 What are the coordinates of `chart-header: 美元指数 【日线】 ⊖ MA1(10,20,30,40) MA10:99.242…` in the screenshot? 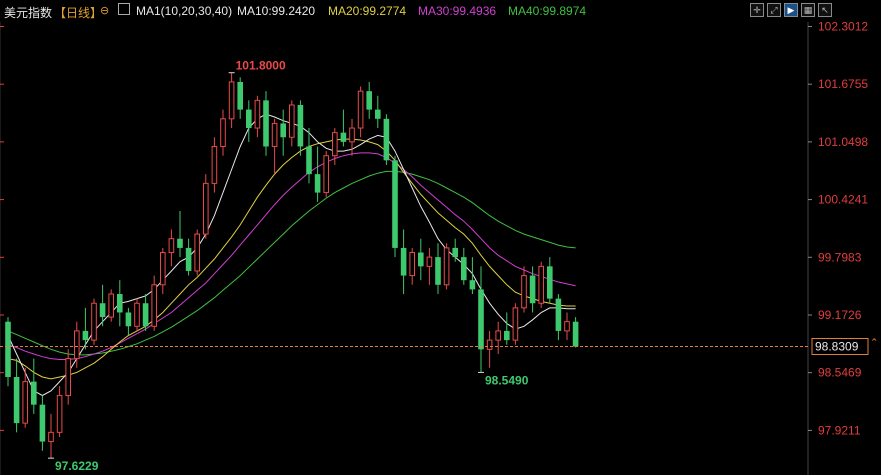 It's located at (440, 11).